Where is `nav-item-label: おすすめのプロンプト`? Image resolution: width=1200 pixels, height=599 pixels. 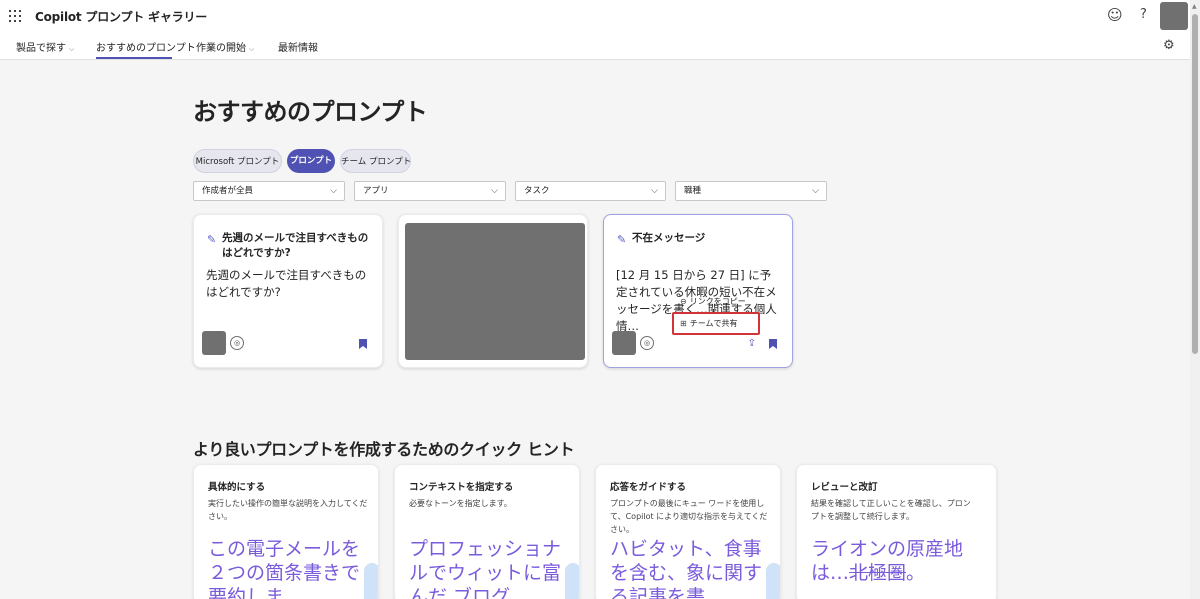
nav-item-label: おすすめのプロンプト is located at coordinates (146, 48).